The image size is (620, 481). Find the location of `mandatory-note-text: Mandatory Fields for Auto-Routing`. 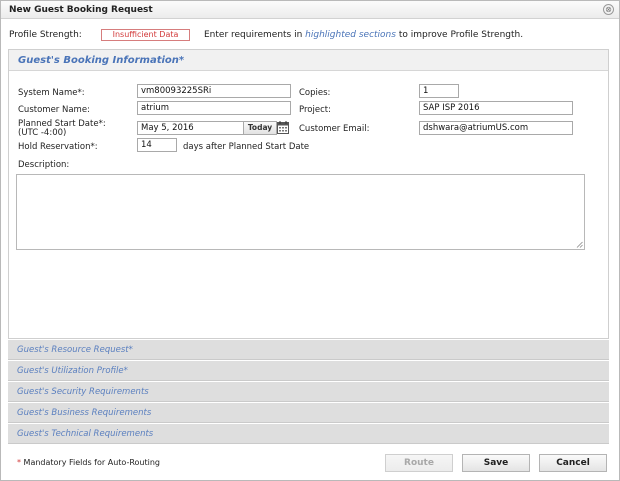

mandatory-note-text: Mandatory Fields for Auto-Routing is located at coordinates (90, 462).